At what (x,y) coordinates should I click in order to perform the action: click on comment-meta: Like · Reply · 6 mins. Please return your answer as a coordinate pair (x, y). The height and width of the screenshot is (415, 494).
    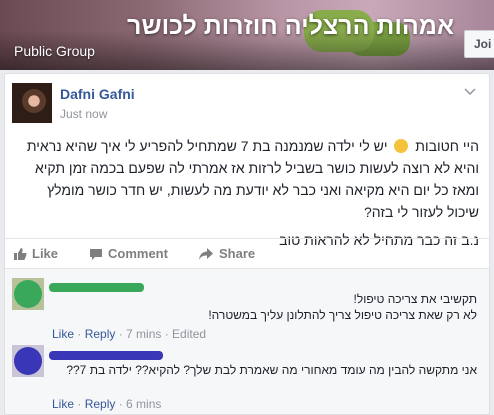
    Looking at the image, I should click on (106, 404).